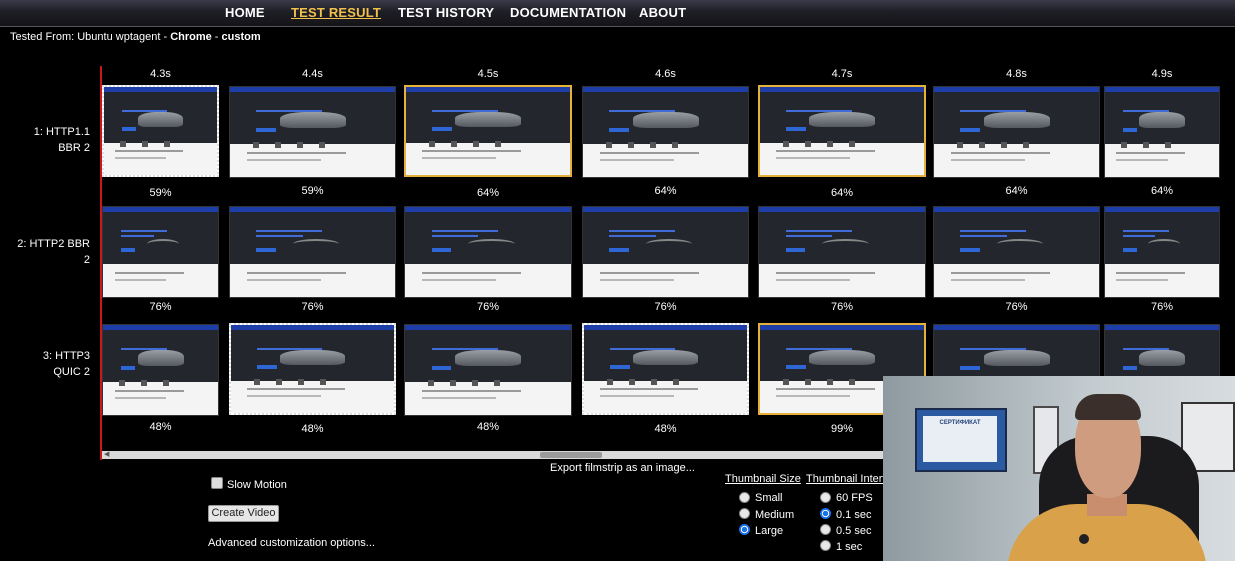 Image resolution: width=1235 pixels, height=561 pixels. I want to click on timeline-label: 4.5s, so click(488, 74).